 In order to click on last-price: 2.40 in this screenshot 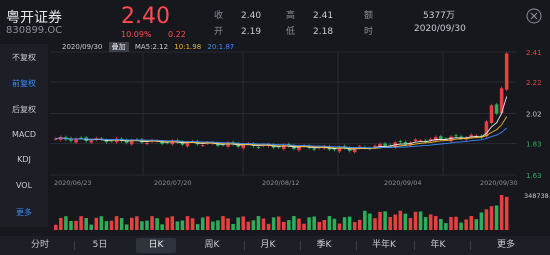, I will do `click(145, 16)`.